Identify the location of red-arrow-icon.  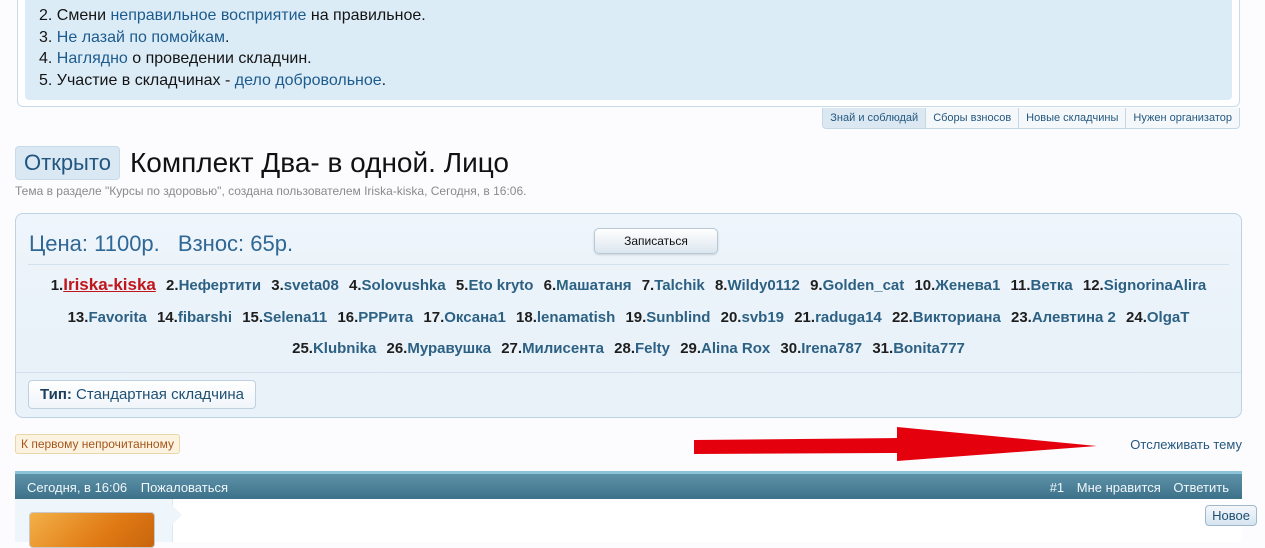
(895, 444).